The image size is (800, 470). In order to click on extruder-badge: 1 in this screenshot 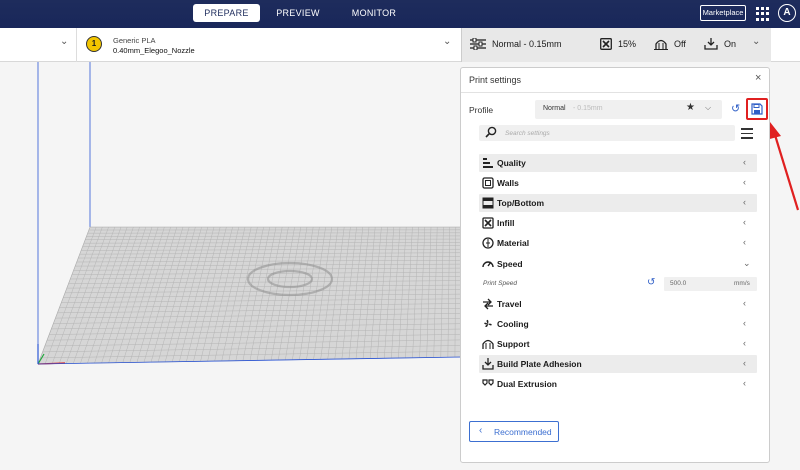, I will do `click(94, 44)`.